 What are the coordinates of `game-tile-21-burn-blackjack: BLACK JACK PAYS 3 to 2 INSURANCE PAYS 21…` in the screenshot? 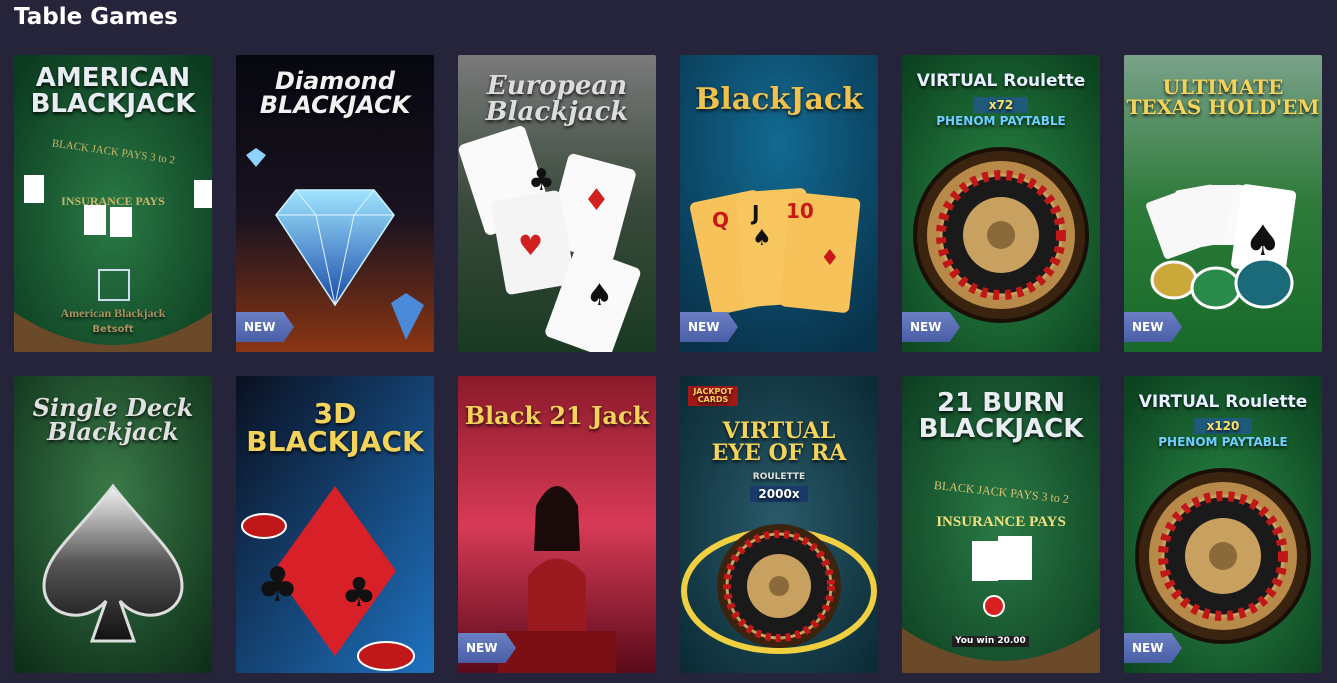 It's located at (1001, 524).